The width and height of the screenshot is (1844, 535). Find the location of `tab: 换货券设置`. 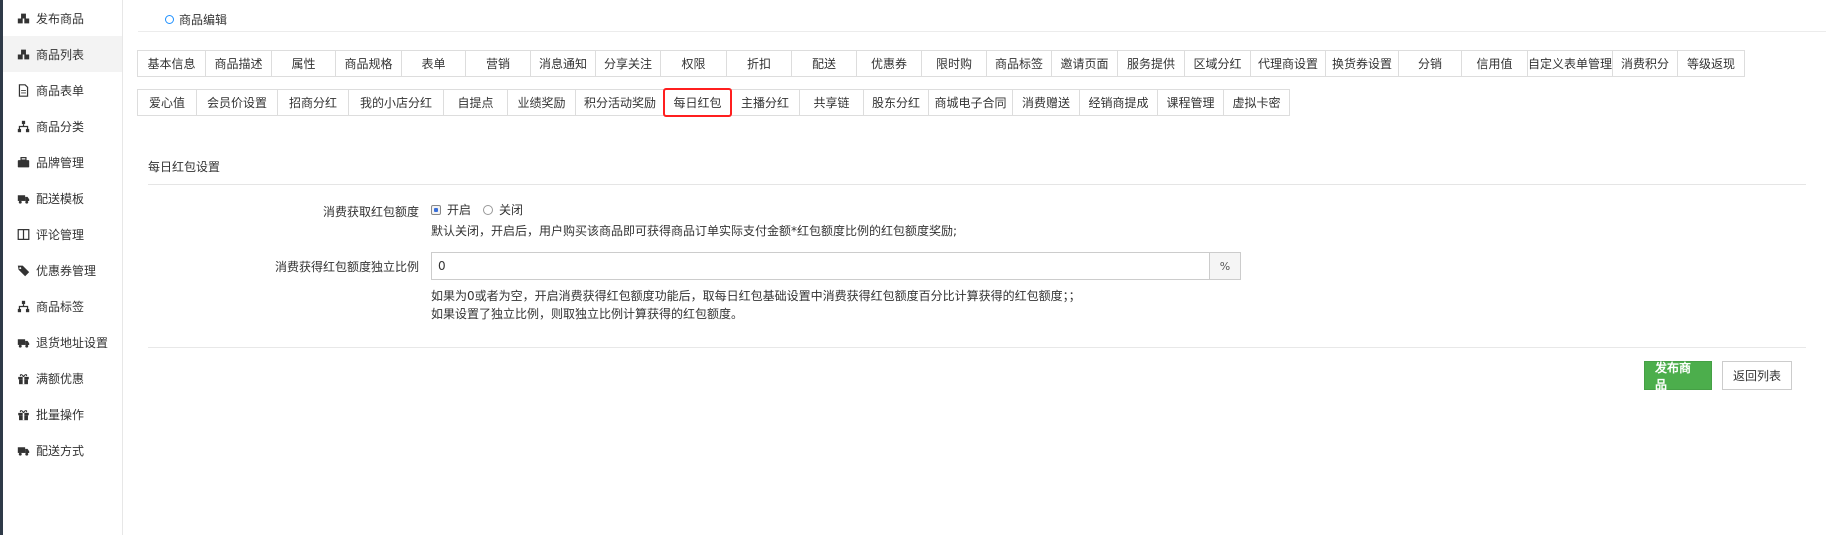

tab: 换货券设置 is located at coordinates (1362, 63).